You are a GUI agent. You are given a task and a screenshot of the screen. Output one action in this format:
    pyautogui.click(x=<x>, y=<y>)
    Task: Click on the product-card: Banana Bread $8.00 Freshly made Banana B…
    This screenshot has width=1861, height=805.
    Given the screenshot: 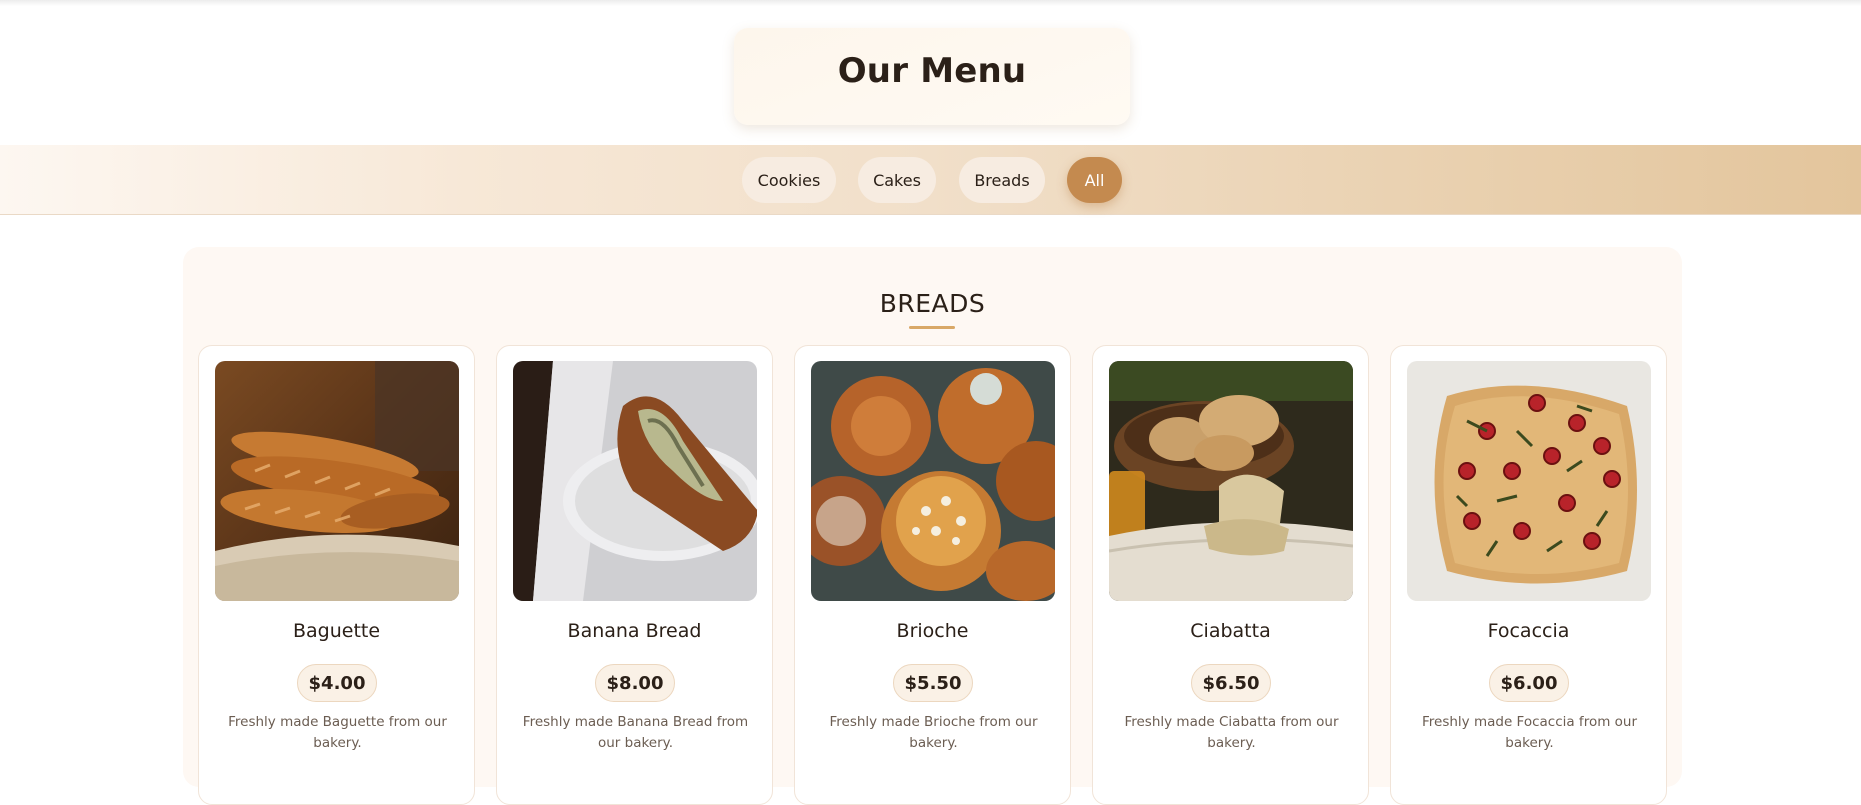 What is the action you would take?
    pyautogui.click(x=634, y=575)
    